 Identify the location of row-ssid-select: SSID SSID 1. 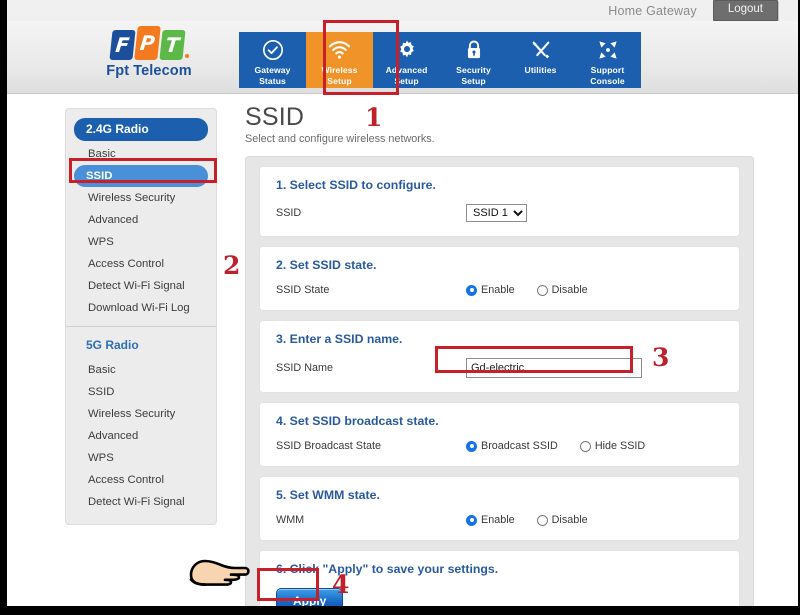
(499, 213).